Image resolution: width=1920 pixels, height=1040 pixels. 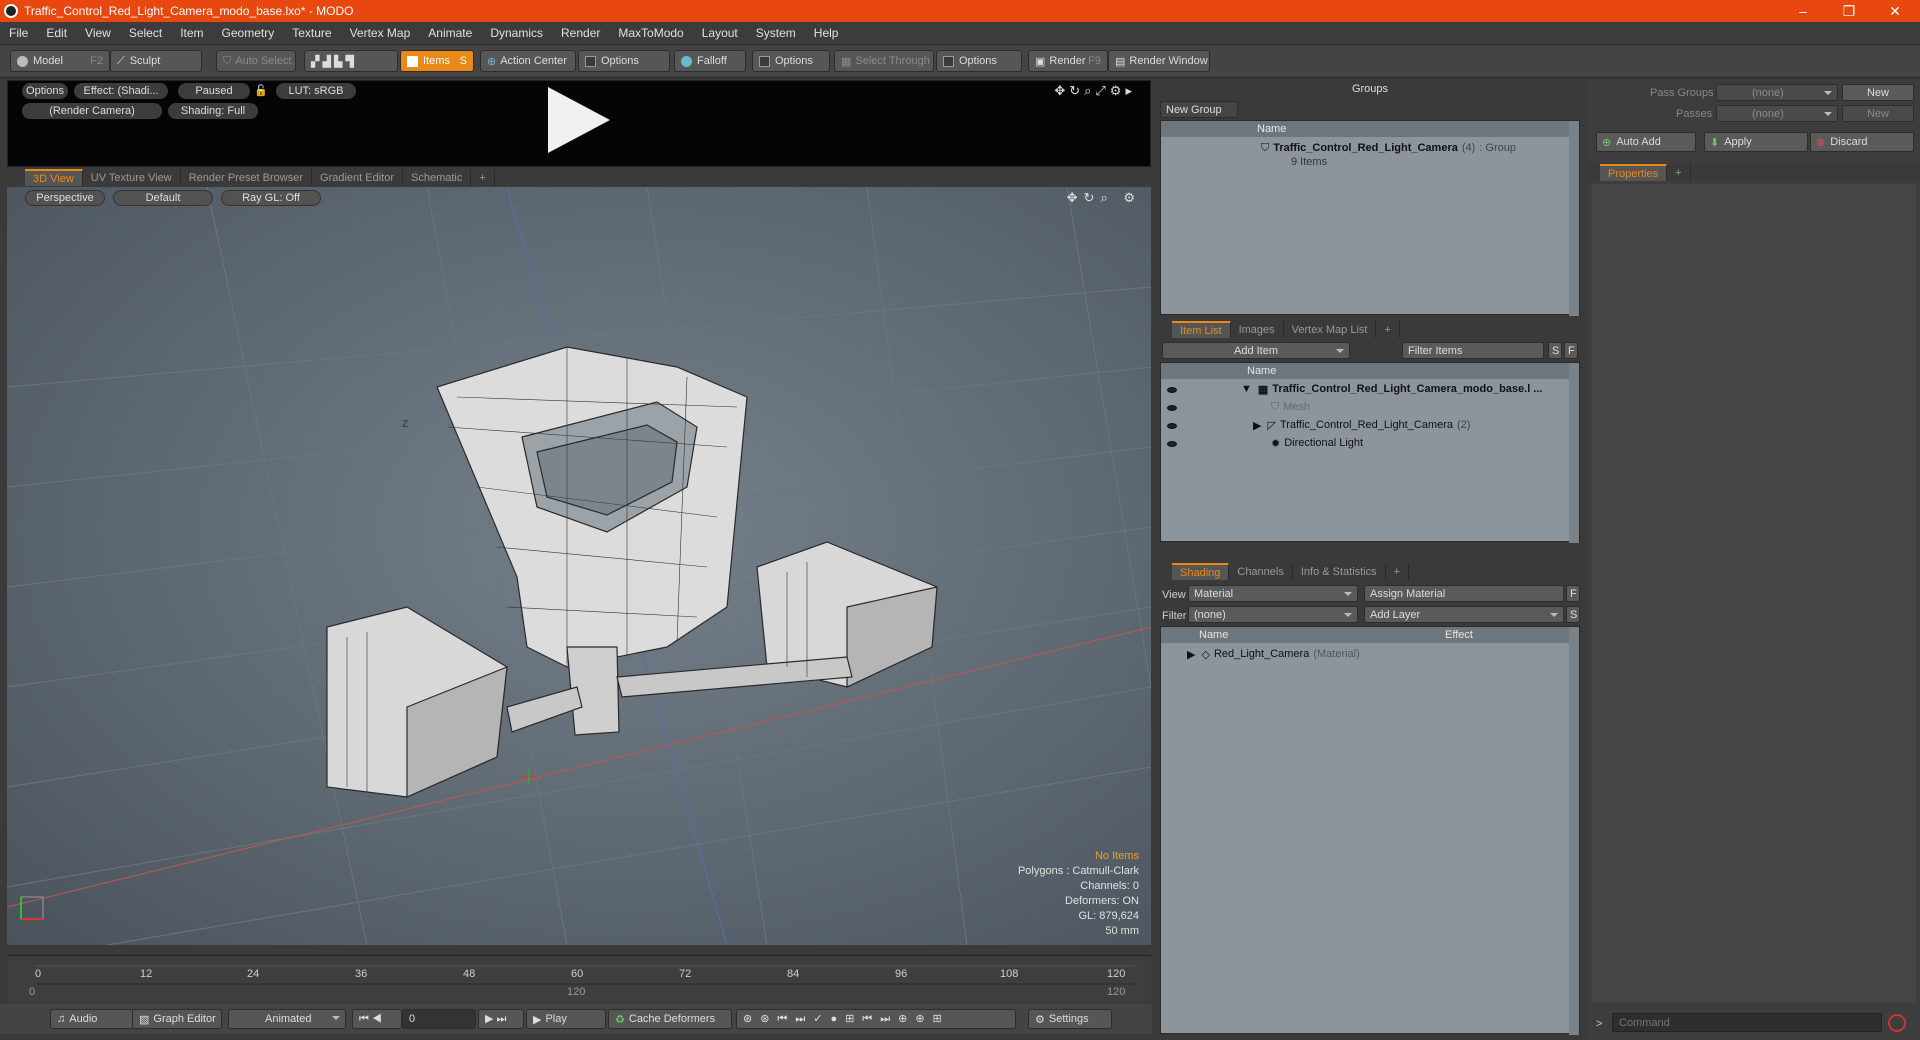 I want to click on add-layer-dropdown: Add Layer, so click(x=1464, y=614).